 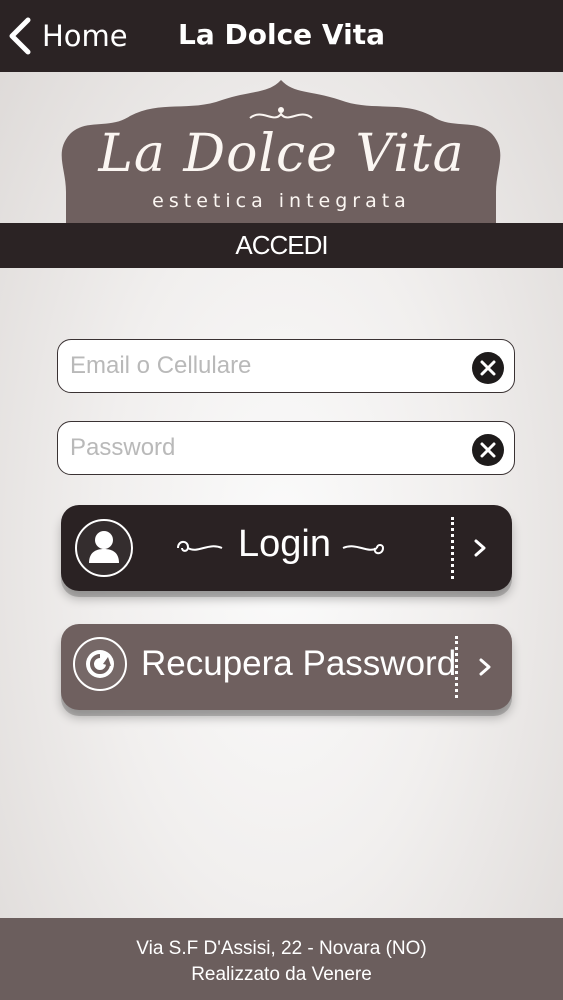 I want to click on nav-bar: Home La Dolce Vita, so click(x=281, y=36).